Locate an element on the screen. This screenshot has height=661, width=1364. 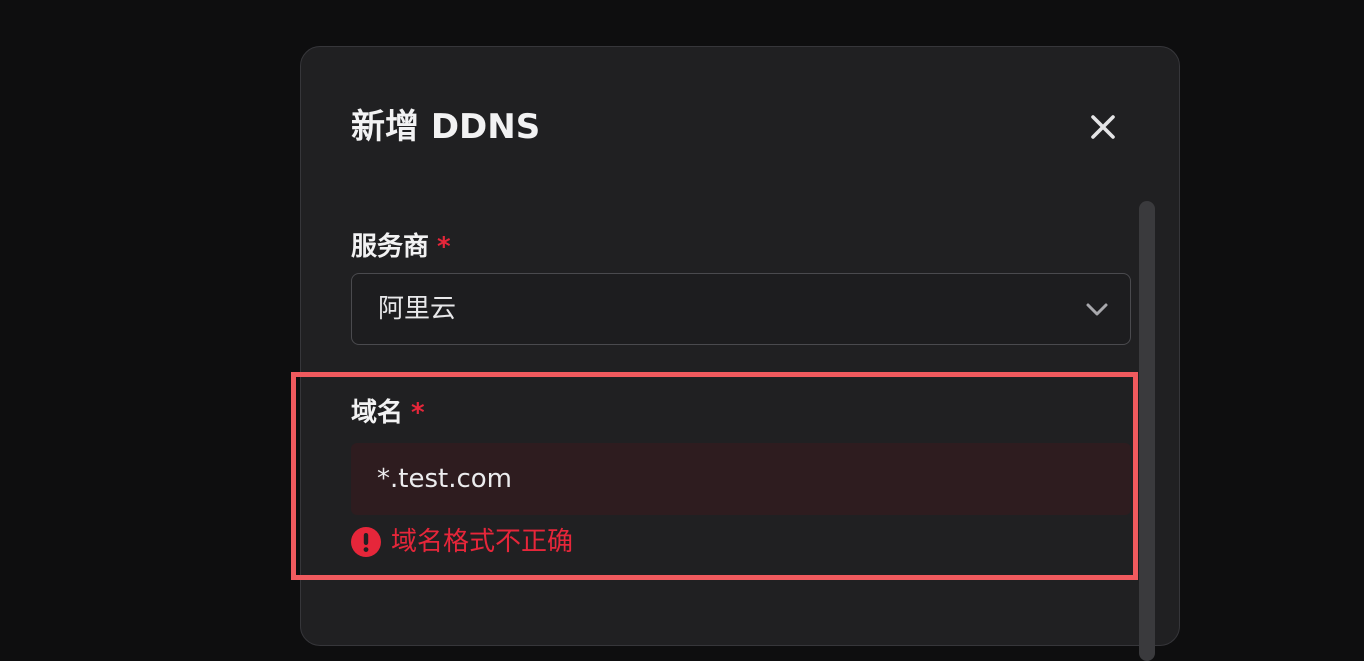
domain-label-text: 域名 is located at coordinates (377, 413).